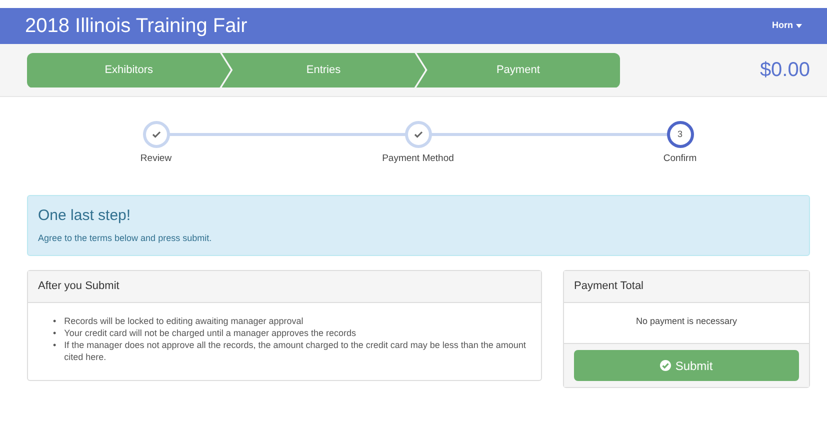 Image resolution: width=827 pixels, height=433 pixels. What do you see at coordinates (680, 159) in the screenshot?
I see `step-label: Confirm` at bounding box center [680, 159].